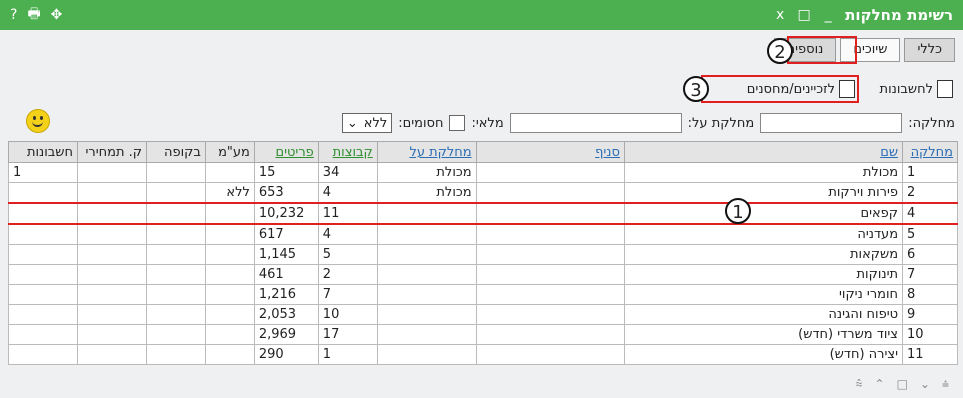 The width and height of the screenshot is (963, 398). What do you see at coordinates (763, 354) in the screenshot?
I see `table-cell: יצירה (חדש)` at bounding box center [763, 354].